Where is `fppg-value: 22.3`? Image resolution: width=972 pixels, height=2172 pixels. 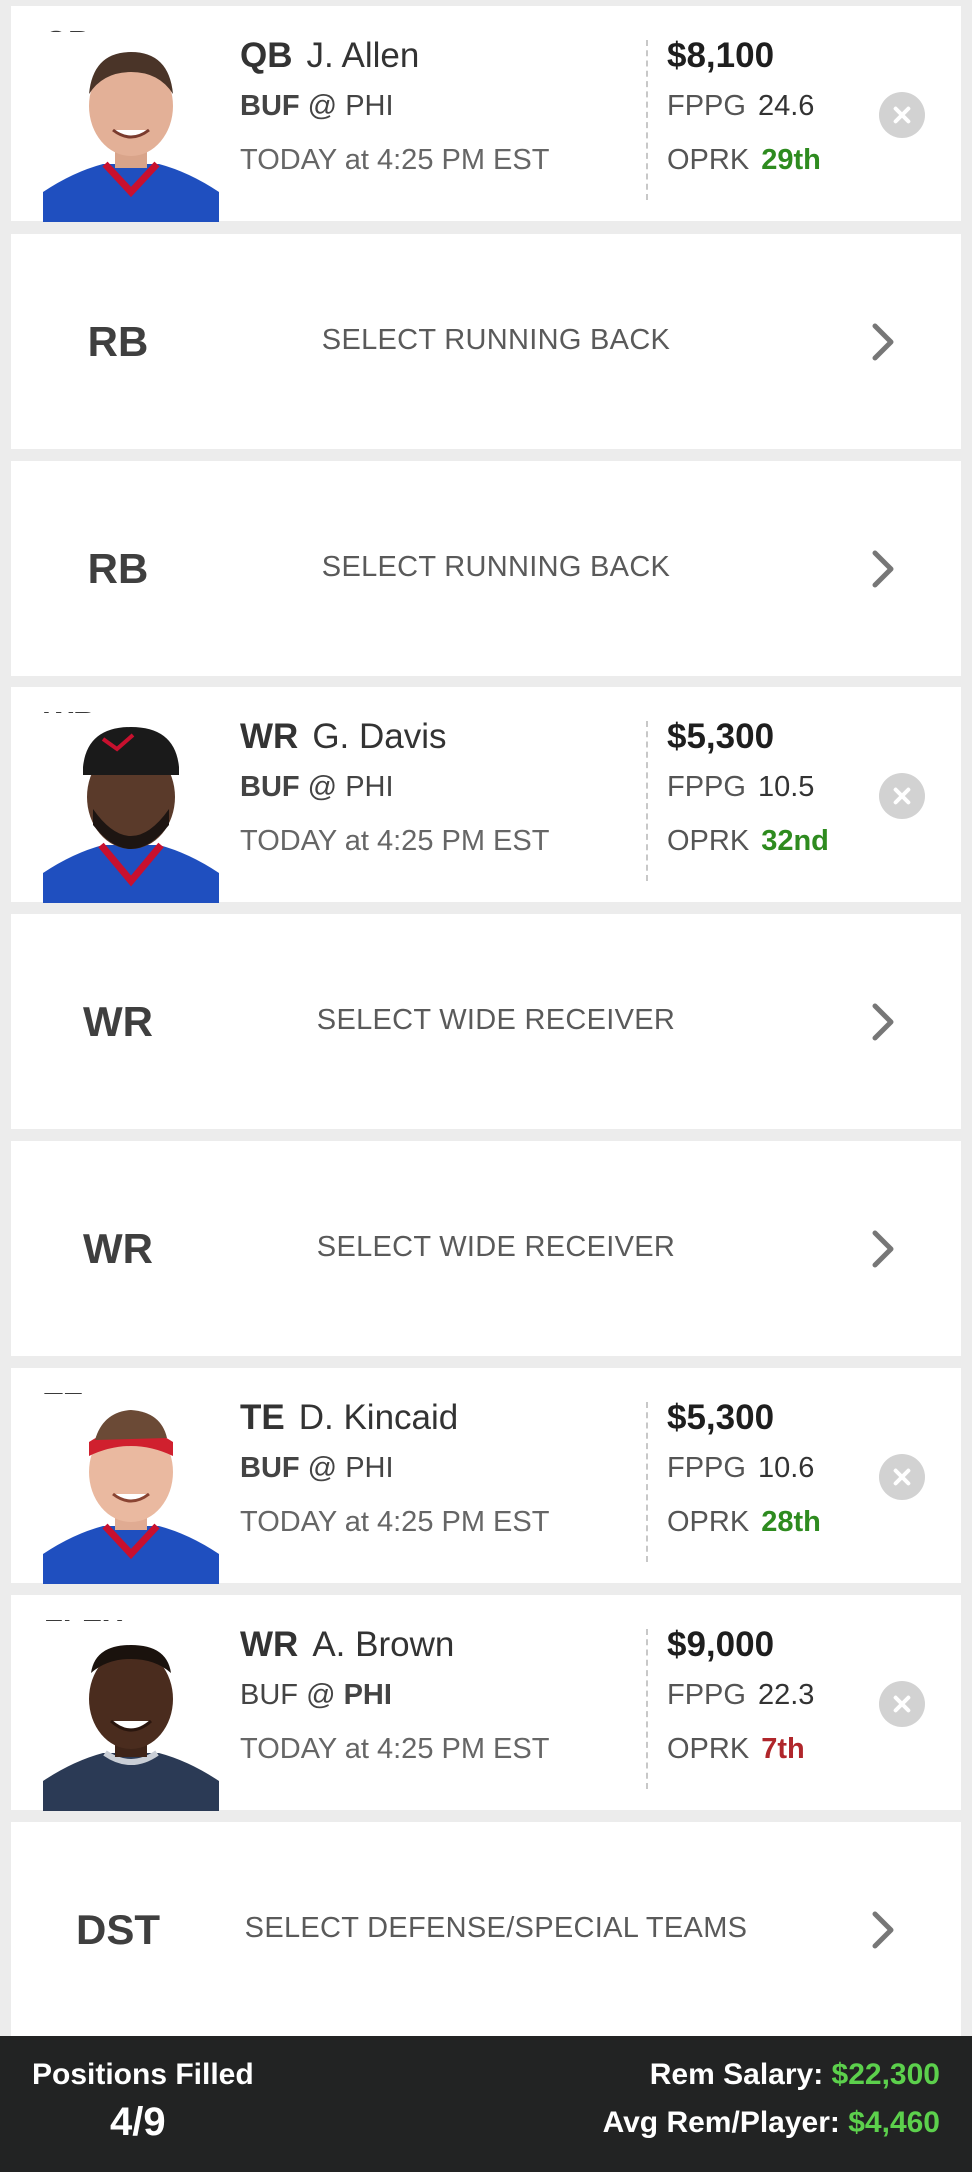
fppg-value: 22.3 is located at coordinates (786, 1695).